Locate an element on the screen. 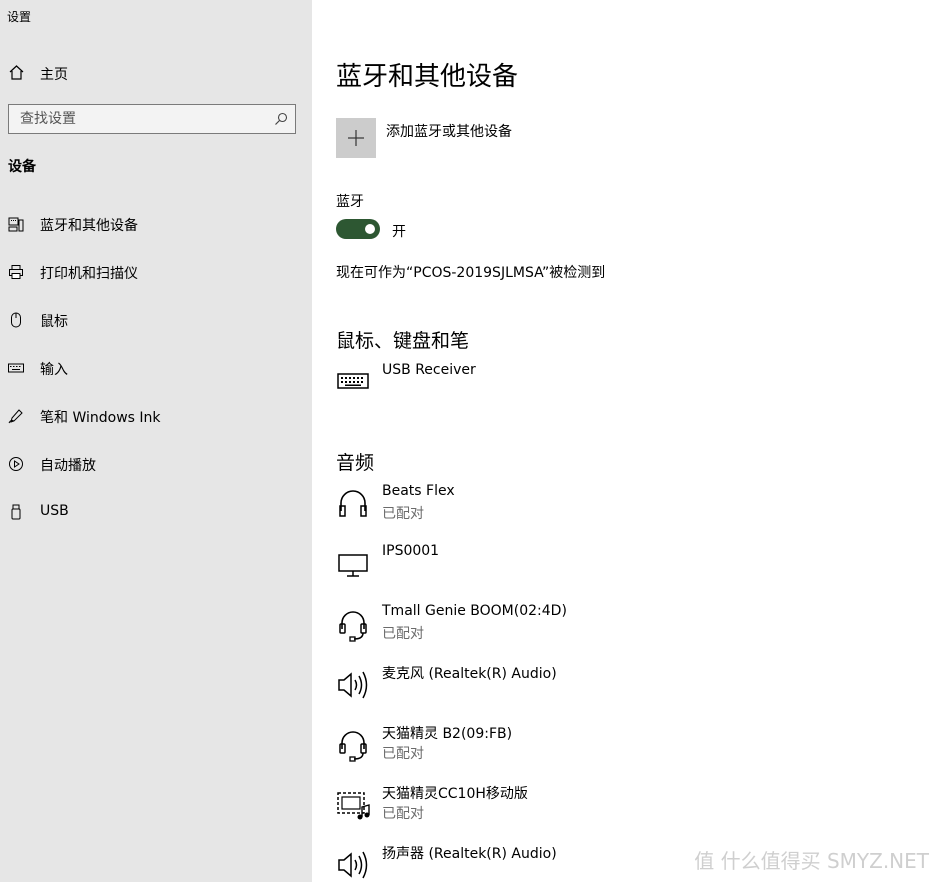 This screenshot has width=937, height=882. device-ips0001: IPS0001 is located at coordinates (586, 568).